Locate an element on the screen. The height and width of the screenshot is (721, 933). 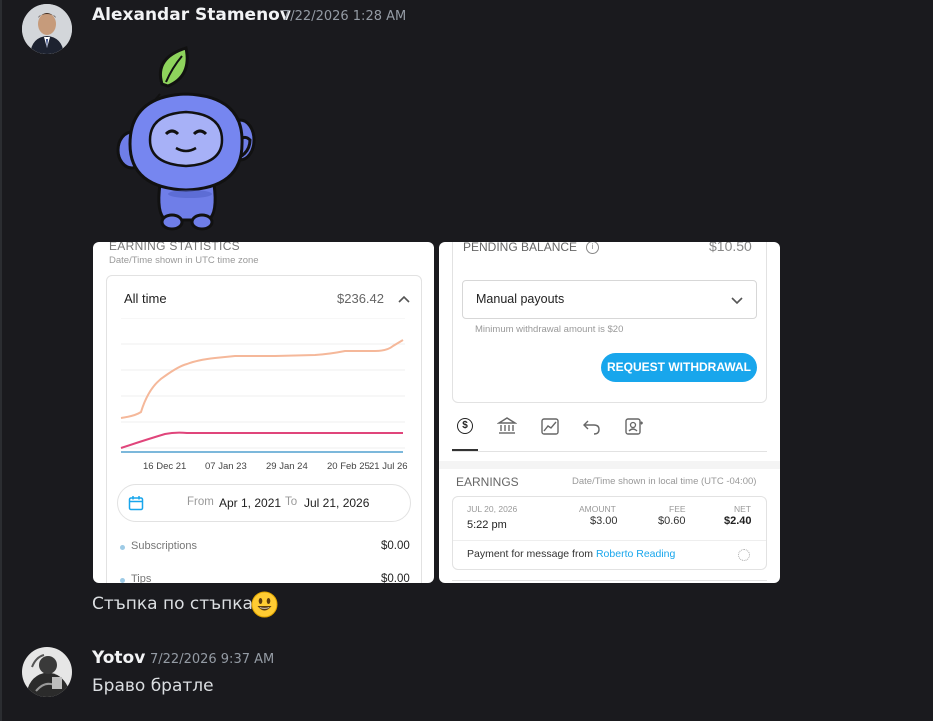
undo-icon is located at coordinates (591, 427).